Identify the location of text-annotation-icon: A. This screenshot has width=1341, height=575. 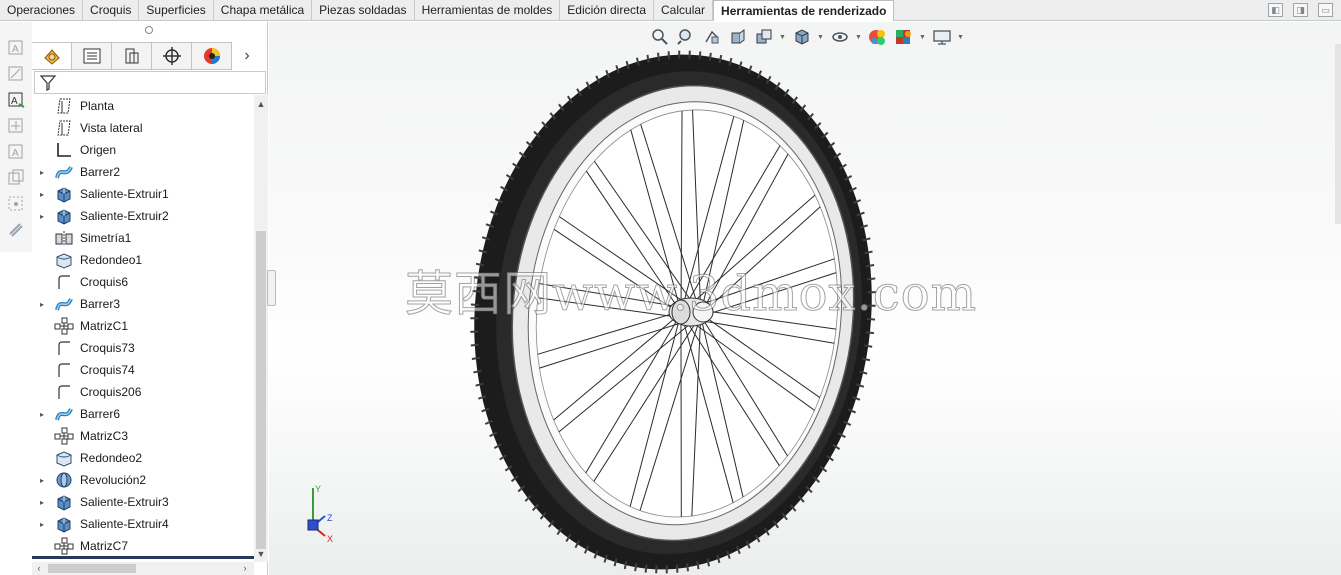
(16, 100).